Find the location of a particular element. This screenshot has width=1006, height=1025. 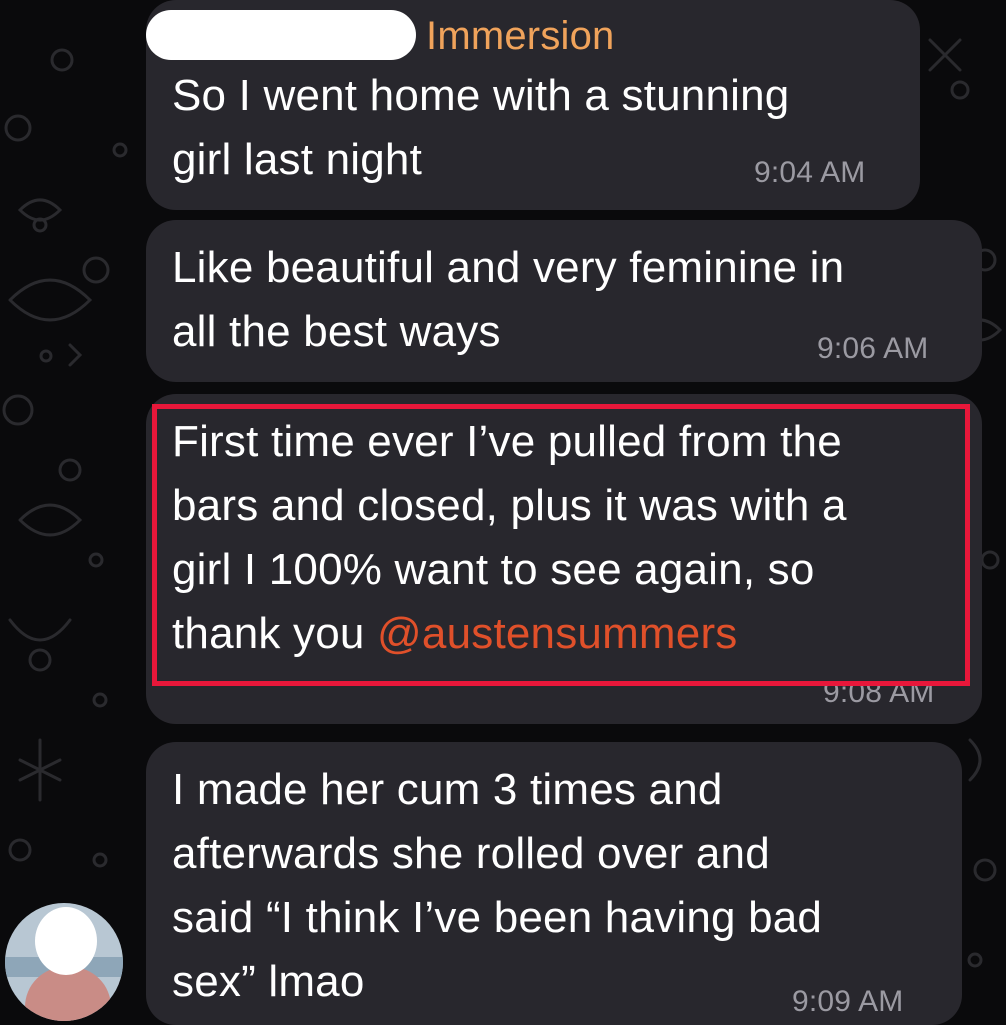

message-text-line: afterwards she rolled over and is located at coordinates (471, 853).